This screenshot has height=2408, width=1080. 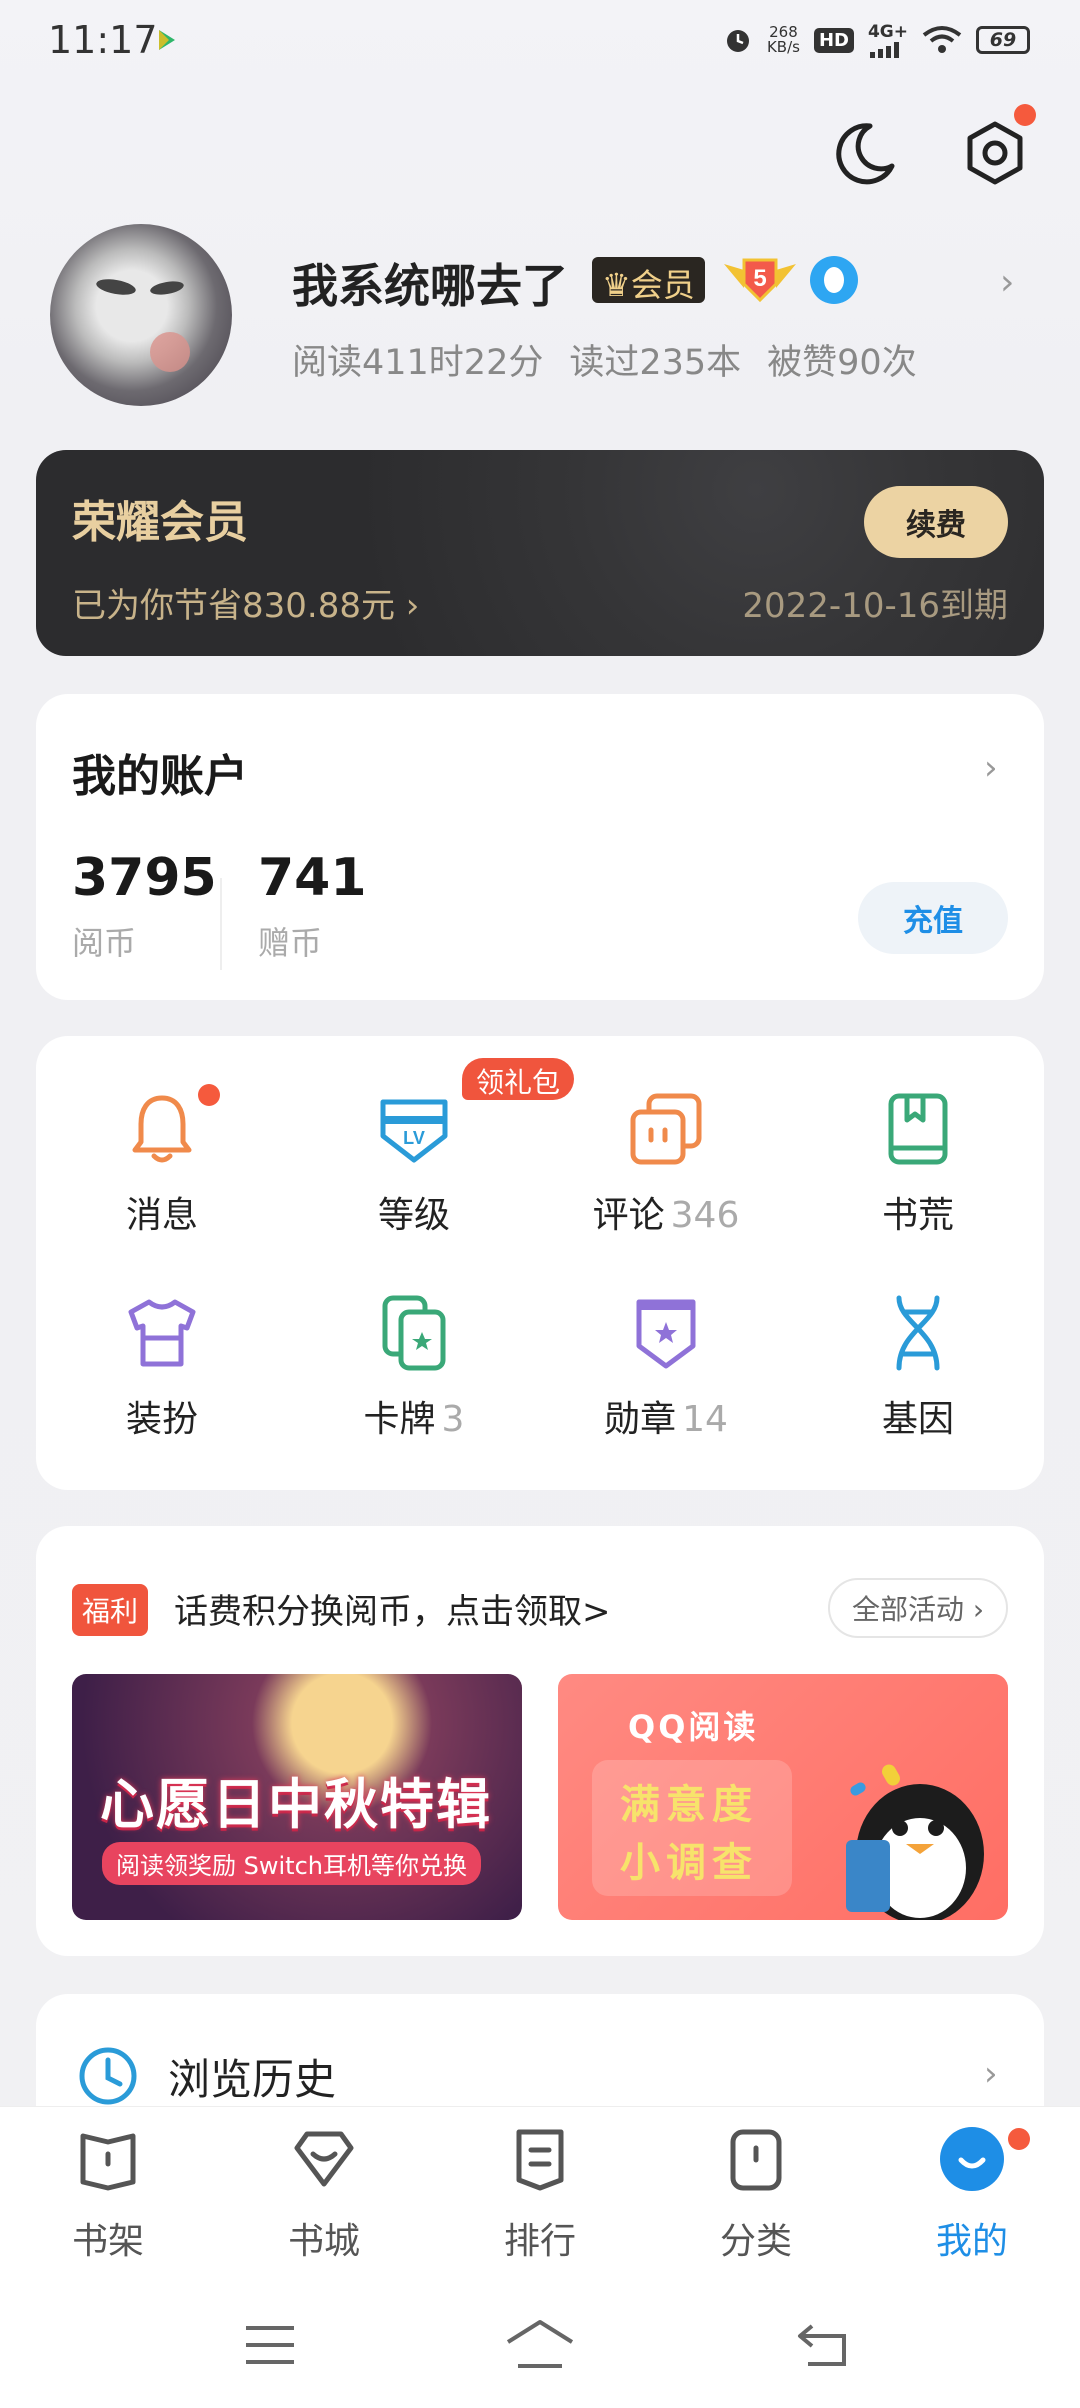 I want to click on tshirt-icon, so click(x=162, y=1333).